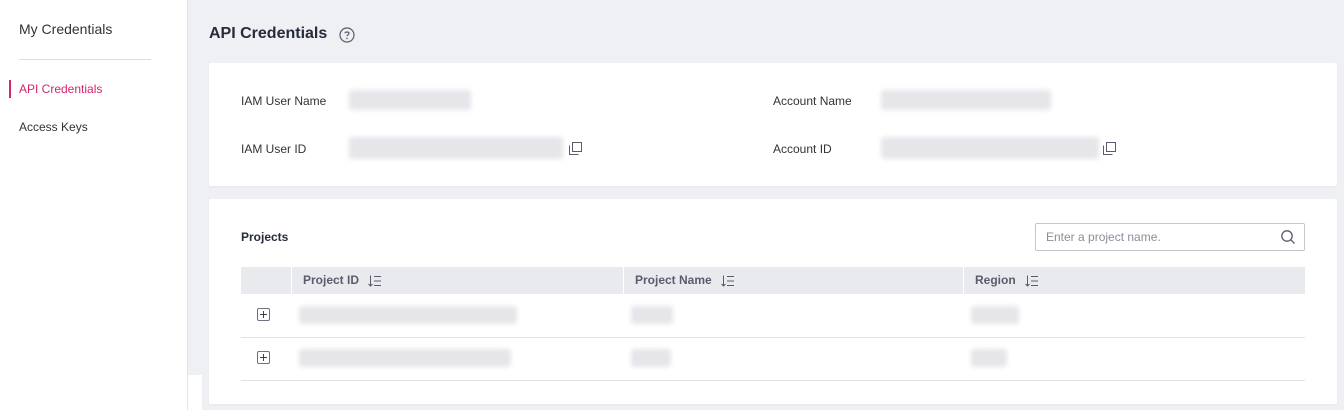 The width and height of the screenshot is (1344, 410). What do you see at coordinates (268, 33) in the screenshot?
I see `page-title: API Credentials` at bounding box center [268, 33].